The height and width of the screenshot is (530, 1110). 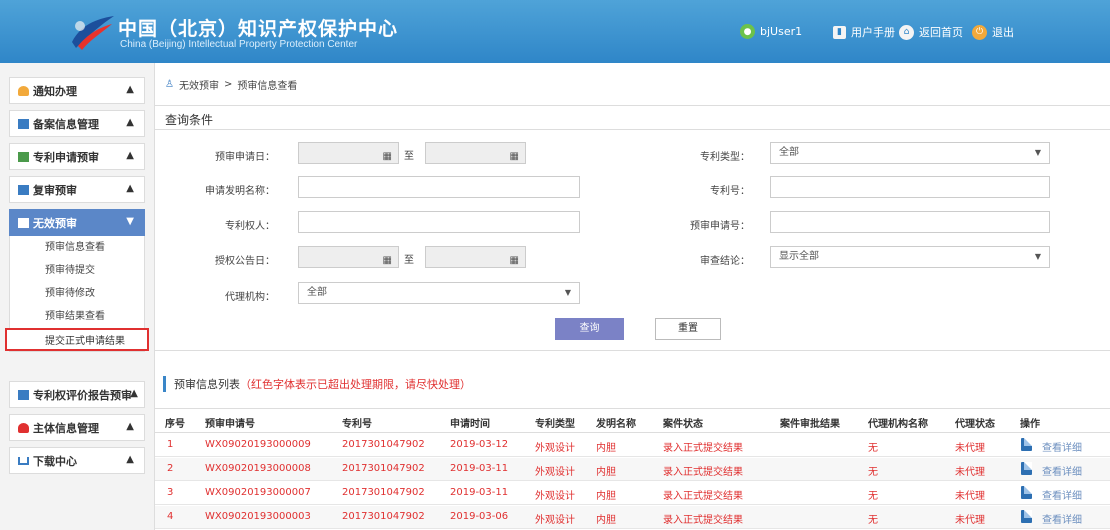 I want to click on menu-reexam: 复审预审 ▲, so click(x=77, y=189).